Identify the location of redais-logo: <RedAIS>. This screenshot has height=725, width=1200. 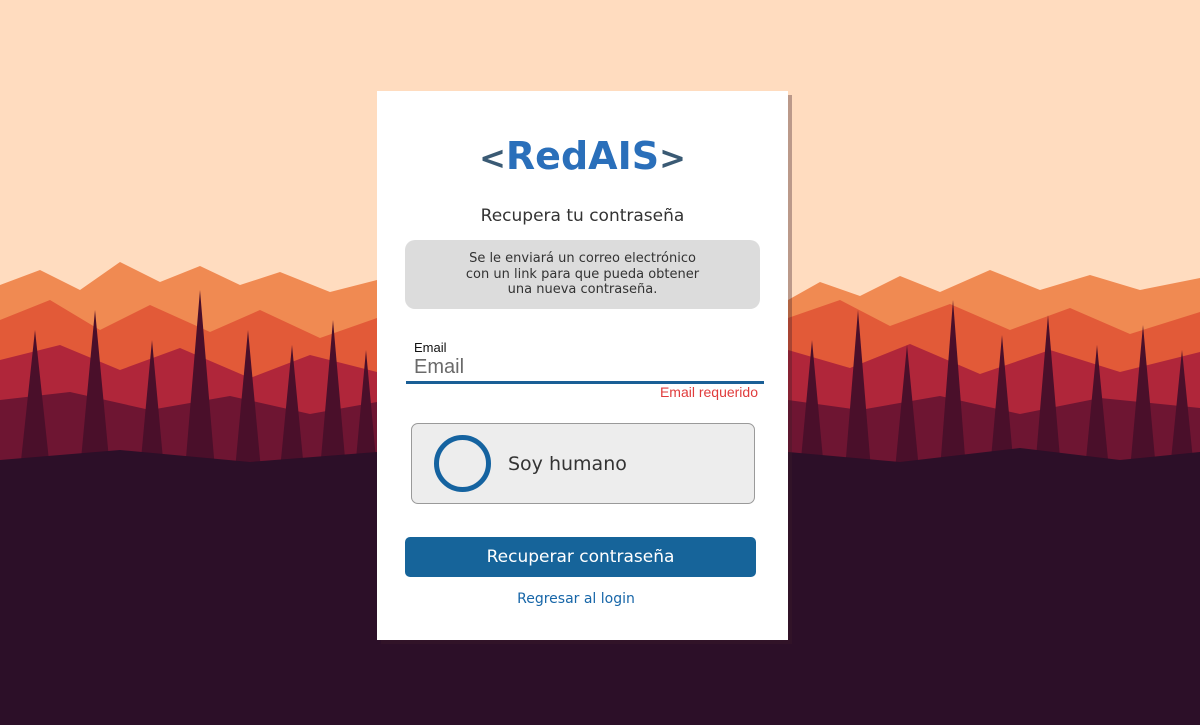
(582, 156).